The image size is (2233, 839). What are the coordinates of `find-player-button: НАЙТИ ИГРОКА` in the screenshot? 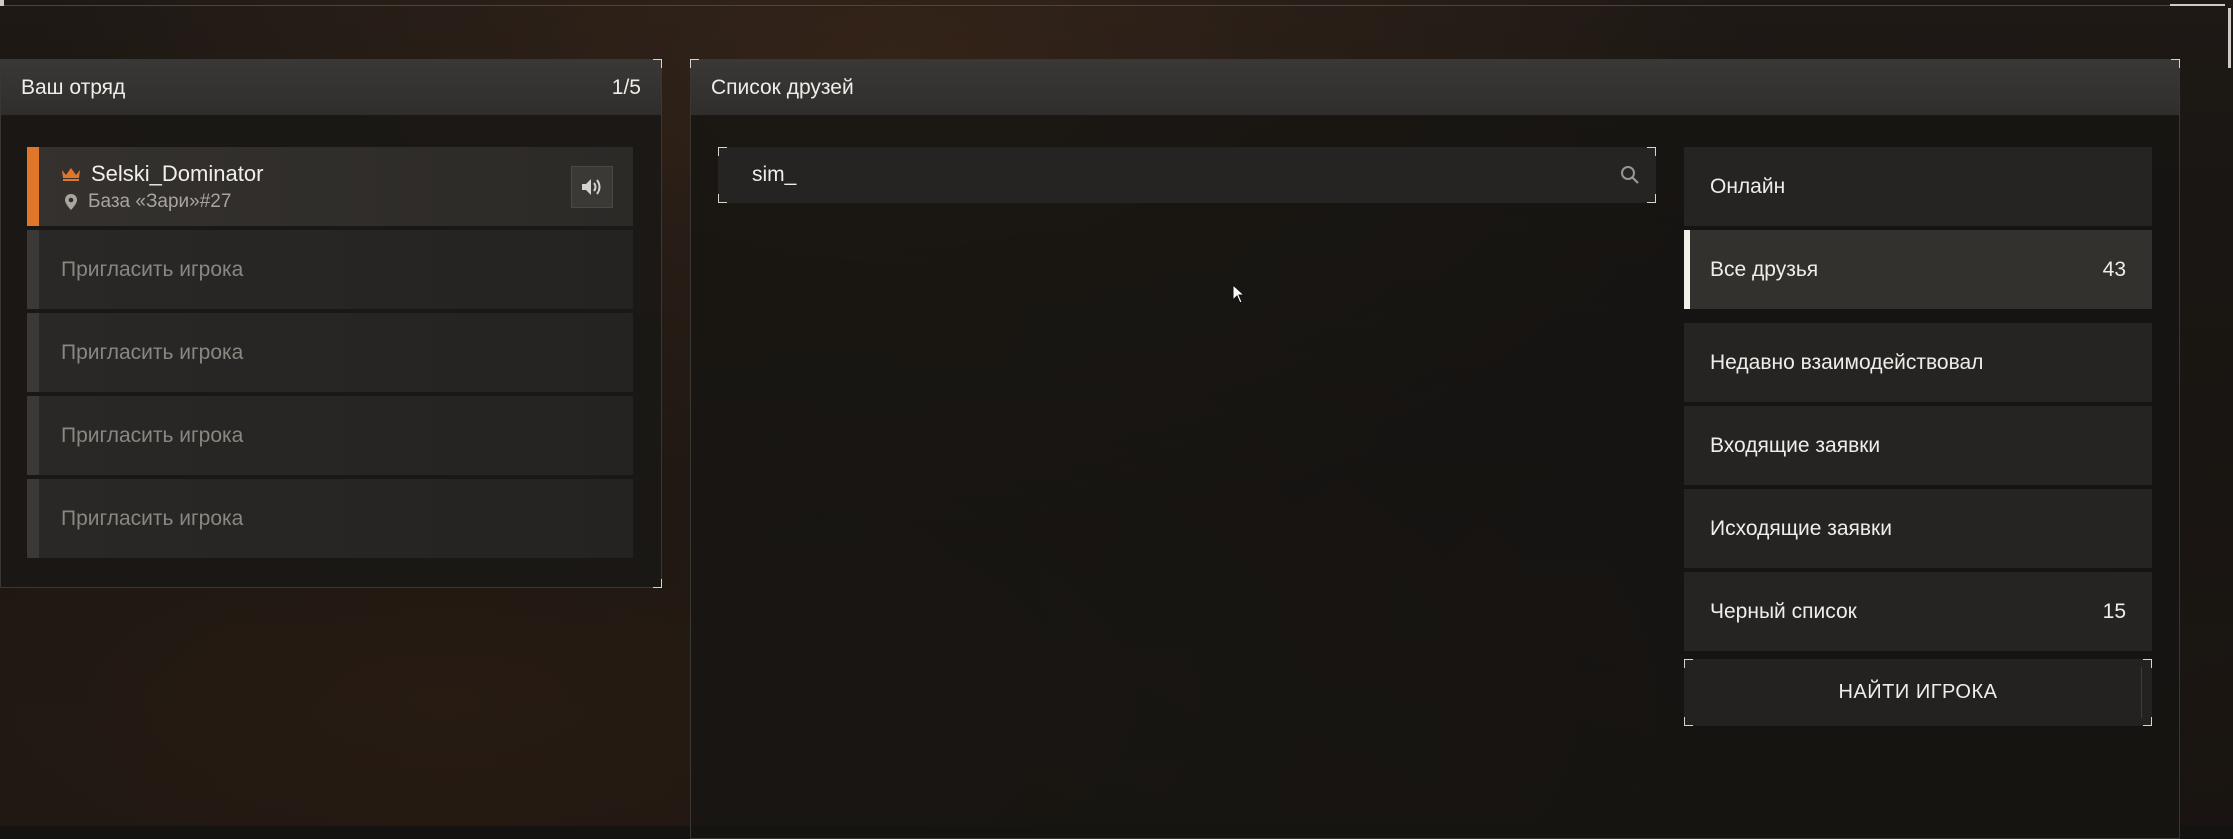 It's located at (1918, 692).